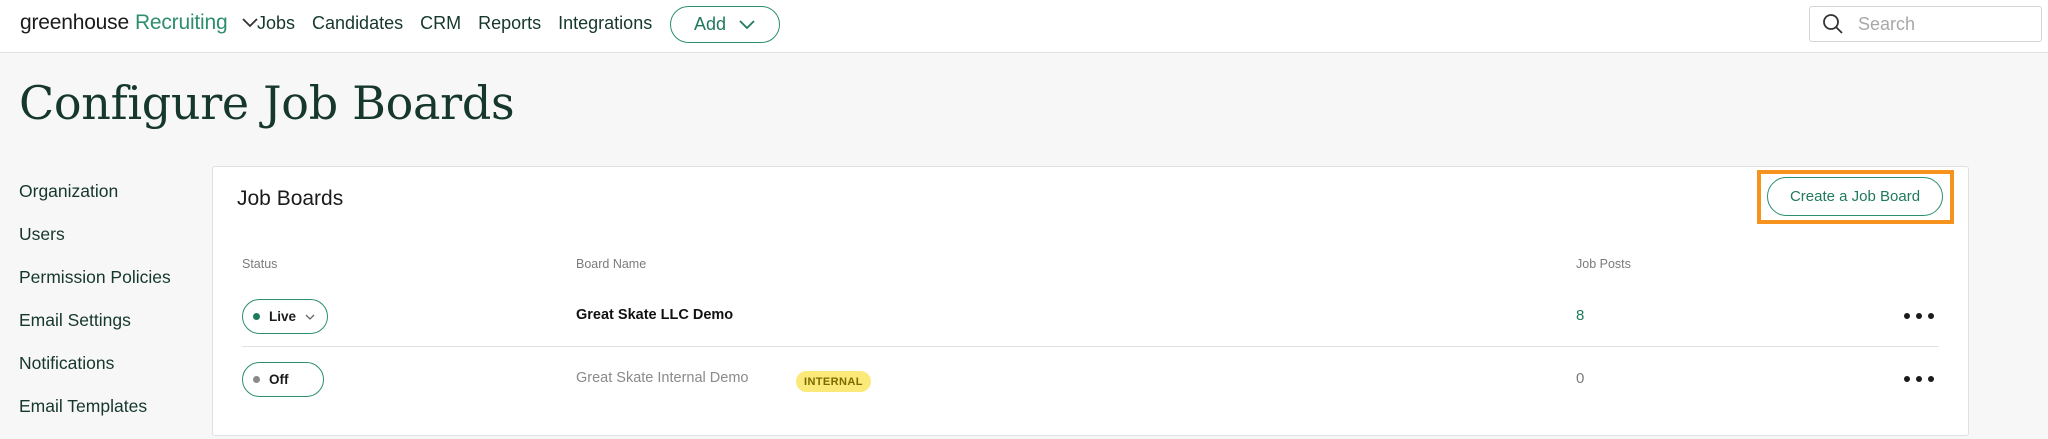  I want to click on status-dropdown: Off, so click(283, 379).